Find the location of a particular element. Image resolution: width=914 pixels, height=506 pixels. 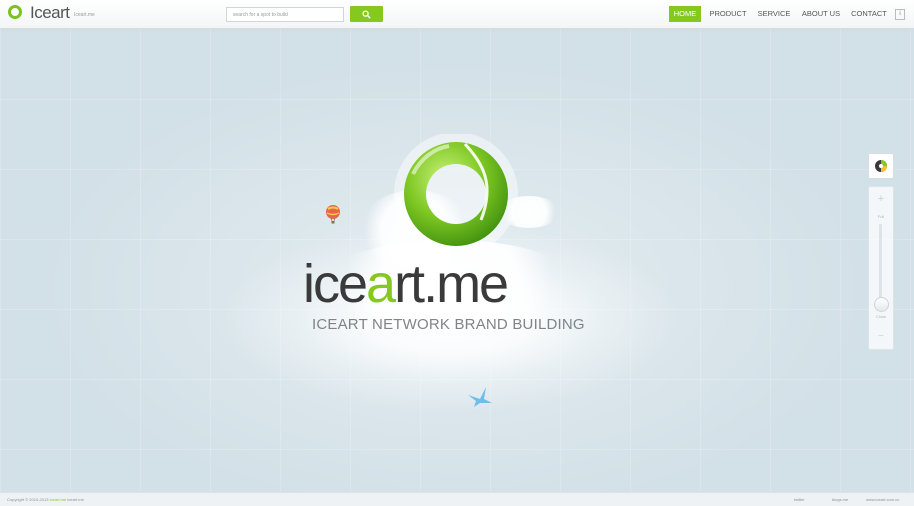

logo-text: Iceart is located at coordinates (50, 13).